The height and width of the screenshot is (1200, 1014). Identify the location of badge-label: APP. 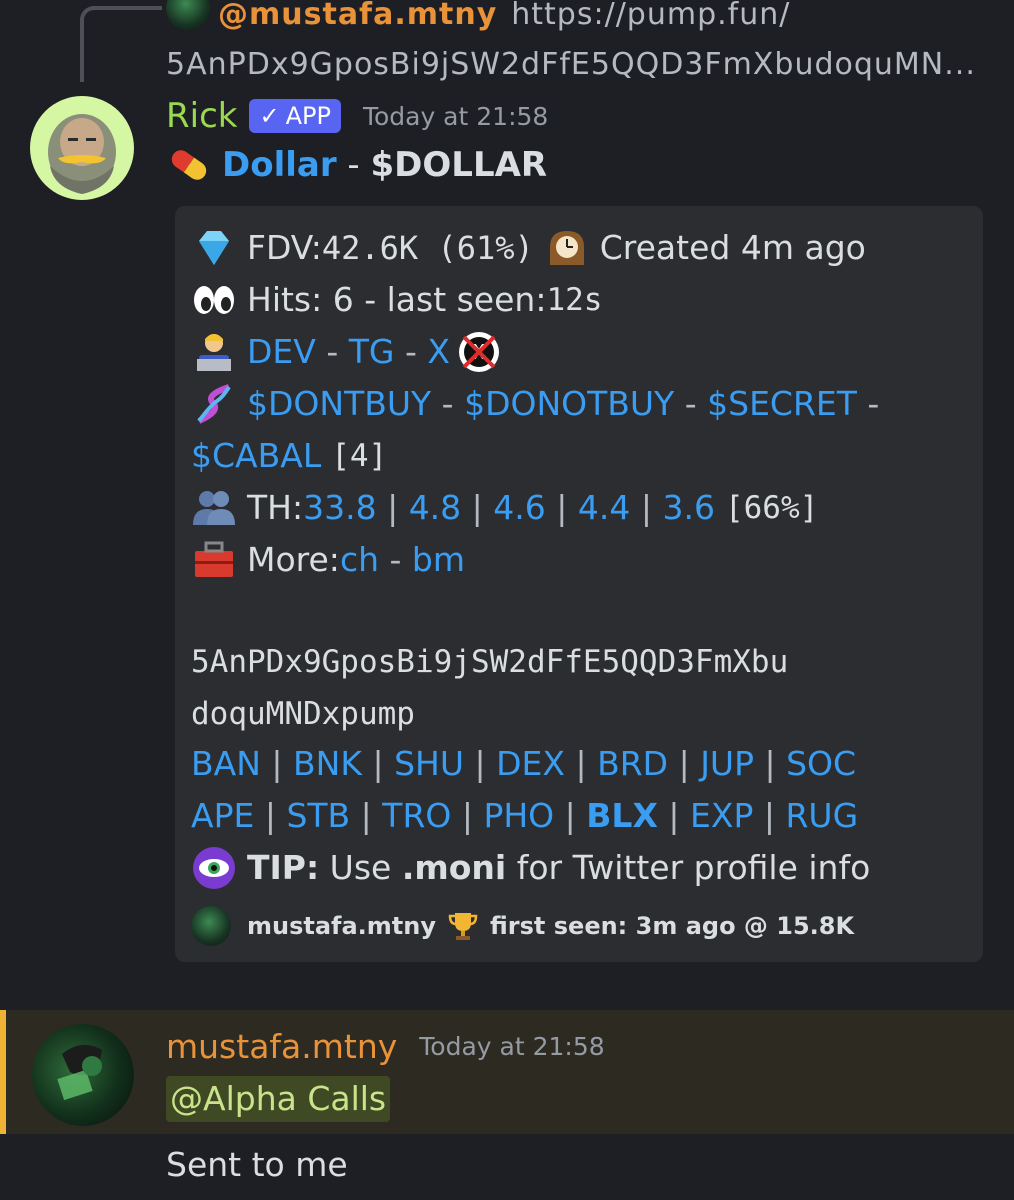
(308, 116).